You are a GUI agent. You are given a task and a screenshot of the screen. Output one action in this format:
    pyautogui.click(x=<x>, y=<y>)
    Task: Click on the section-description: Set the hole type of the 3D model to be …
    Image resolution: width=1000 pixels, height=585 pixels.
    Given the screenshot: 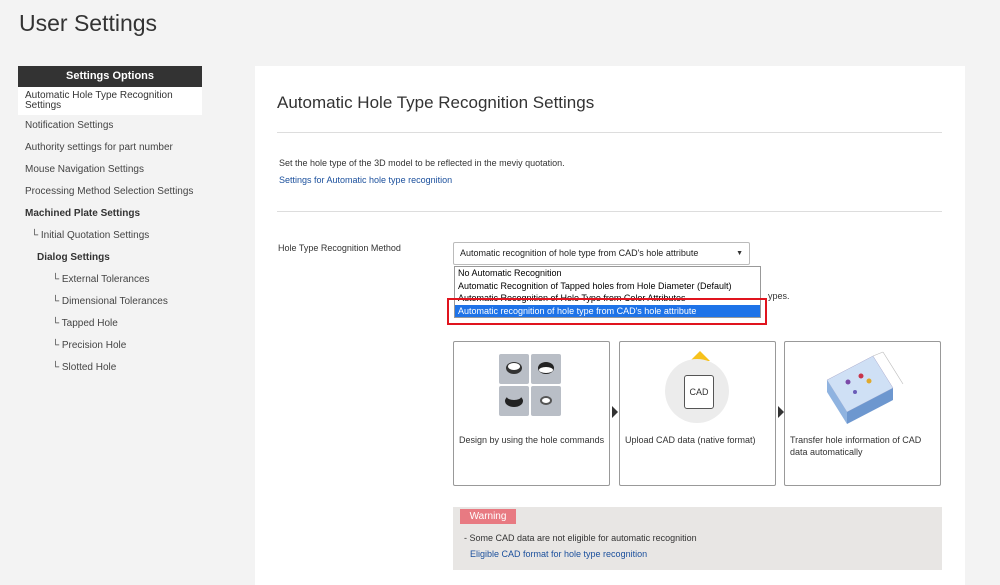 What is the action you would take?
    pyautogui.click(x=422, y=163)
    